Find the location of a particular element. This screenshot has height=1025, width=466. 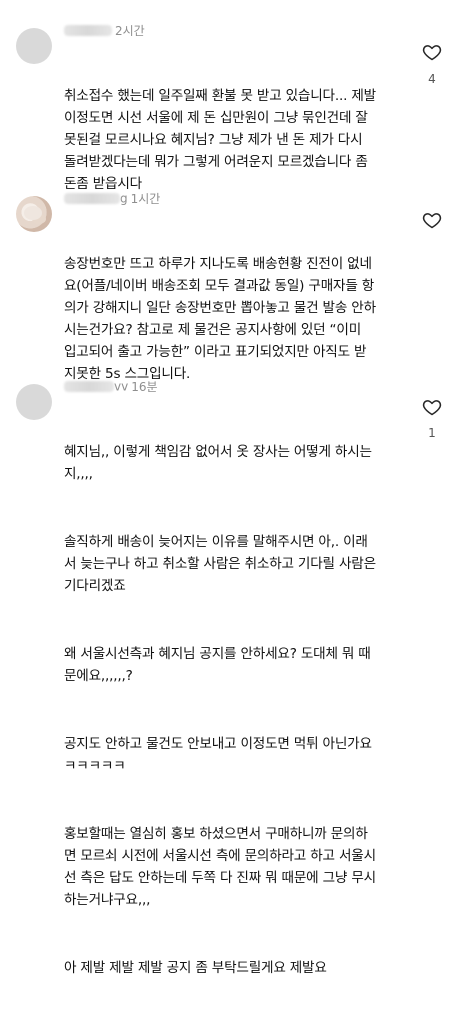

comment-paragraph: 혜지님,, 이렇게 책임감 없어서 옷 장사는 어떻게 하시는 지,,,, is located at coordinates (218, 463).